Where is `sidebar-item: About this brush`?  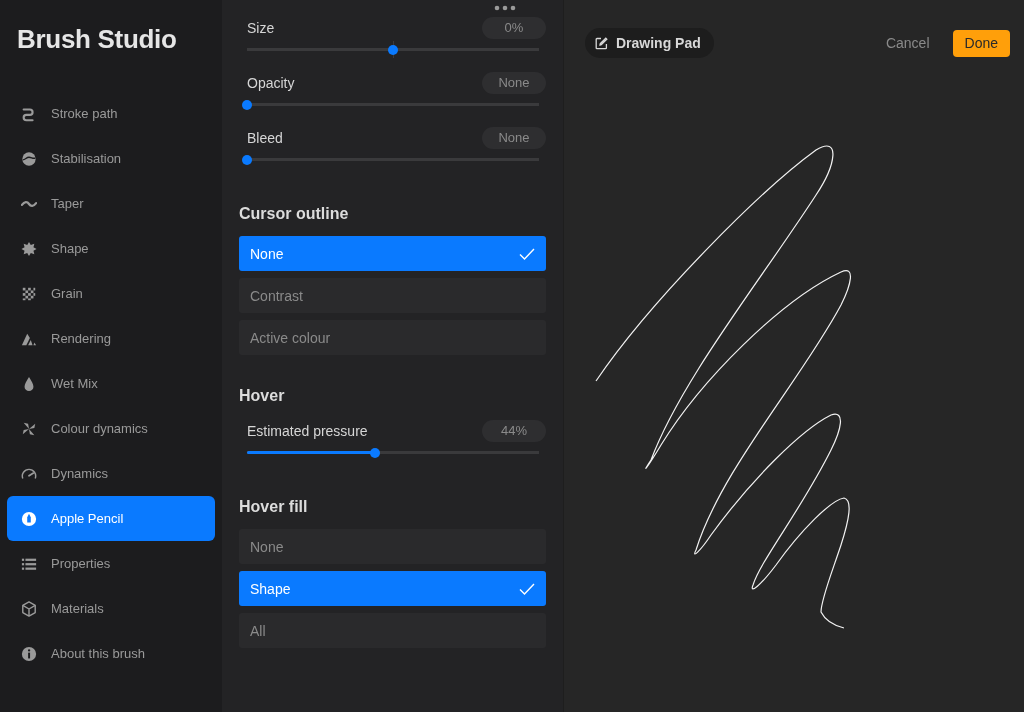
sidebar-item: About this brush is located at coordinates (111, 653).